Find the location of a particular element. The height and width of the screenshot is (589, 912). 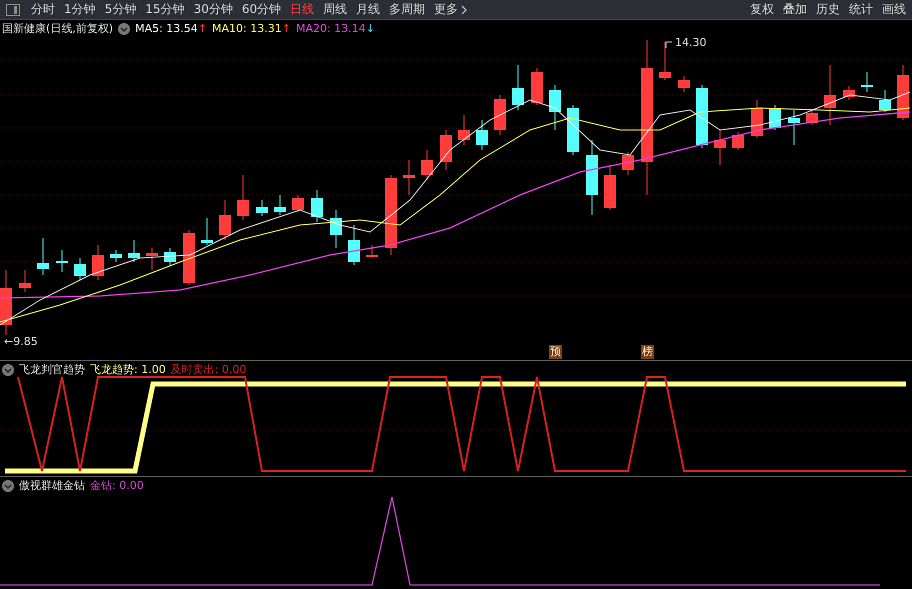

toolbar-button: 统计 is located at coordinates (861, 9).